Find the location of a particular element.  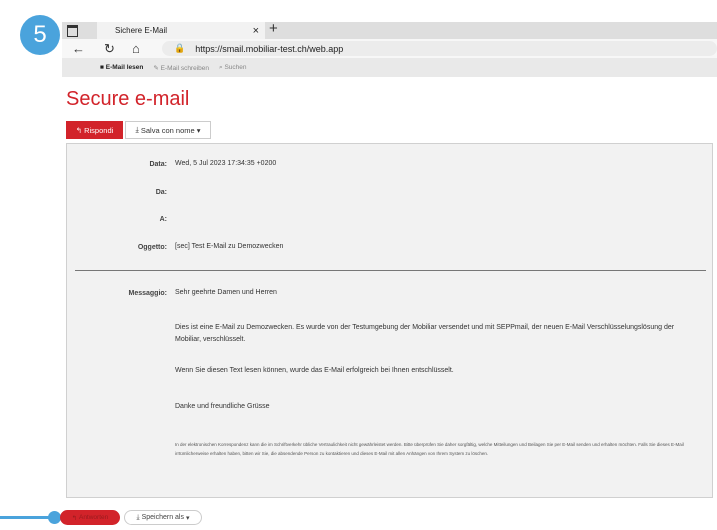

address-bar: 🔒 https://smail.mobiliar-test.ch/web.app is located at coordinates (439, 48).